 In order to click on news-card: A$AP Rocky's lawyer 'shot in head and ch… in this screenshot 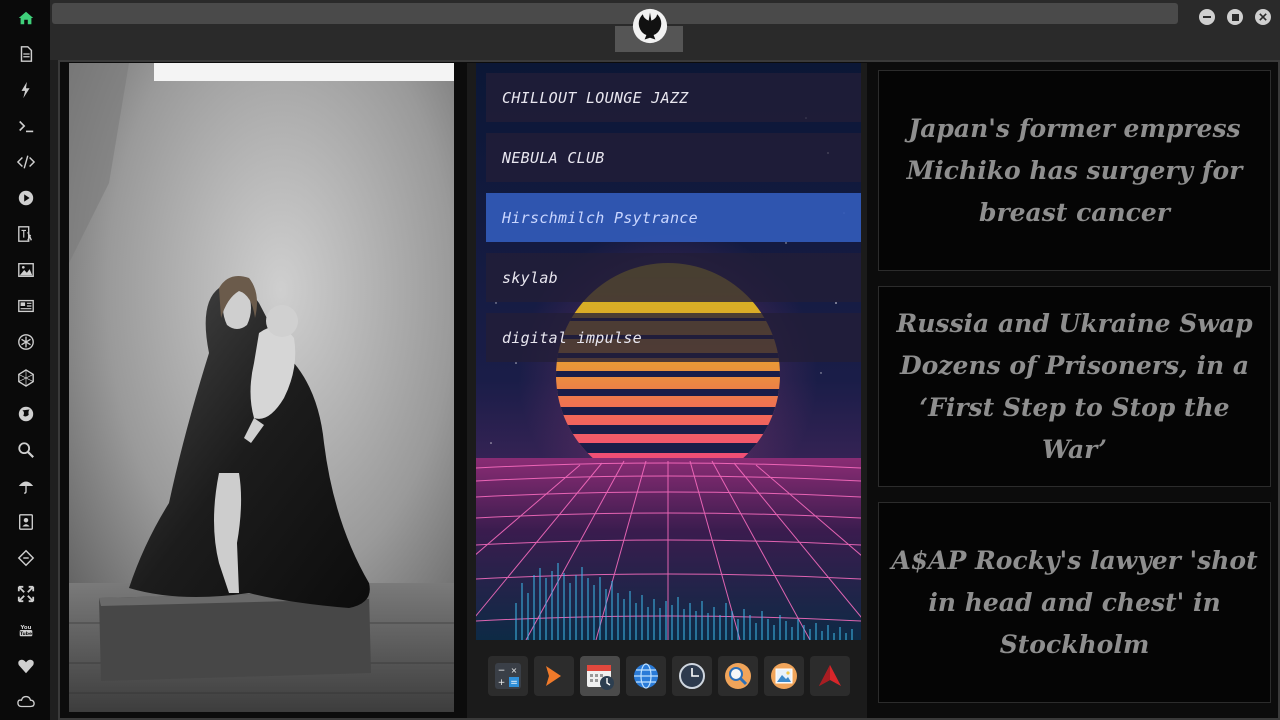, I will do `click(1074, 602)`.